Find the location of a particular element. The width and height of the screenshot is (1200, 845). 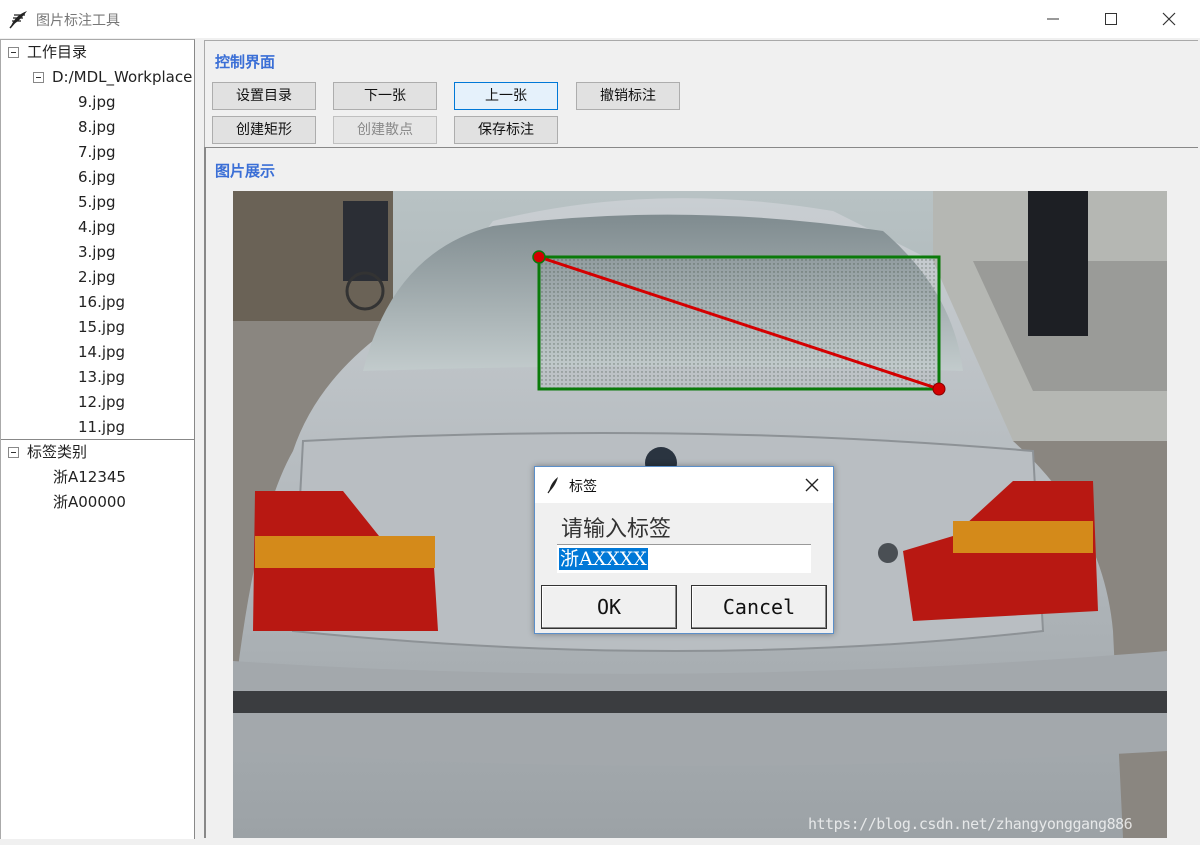

feather-icon is located at coordinates (552, 485).